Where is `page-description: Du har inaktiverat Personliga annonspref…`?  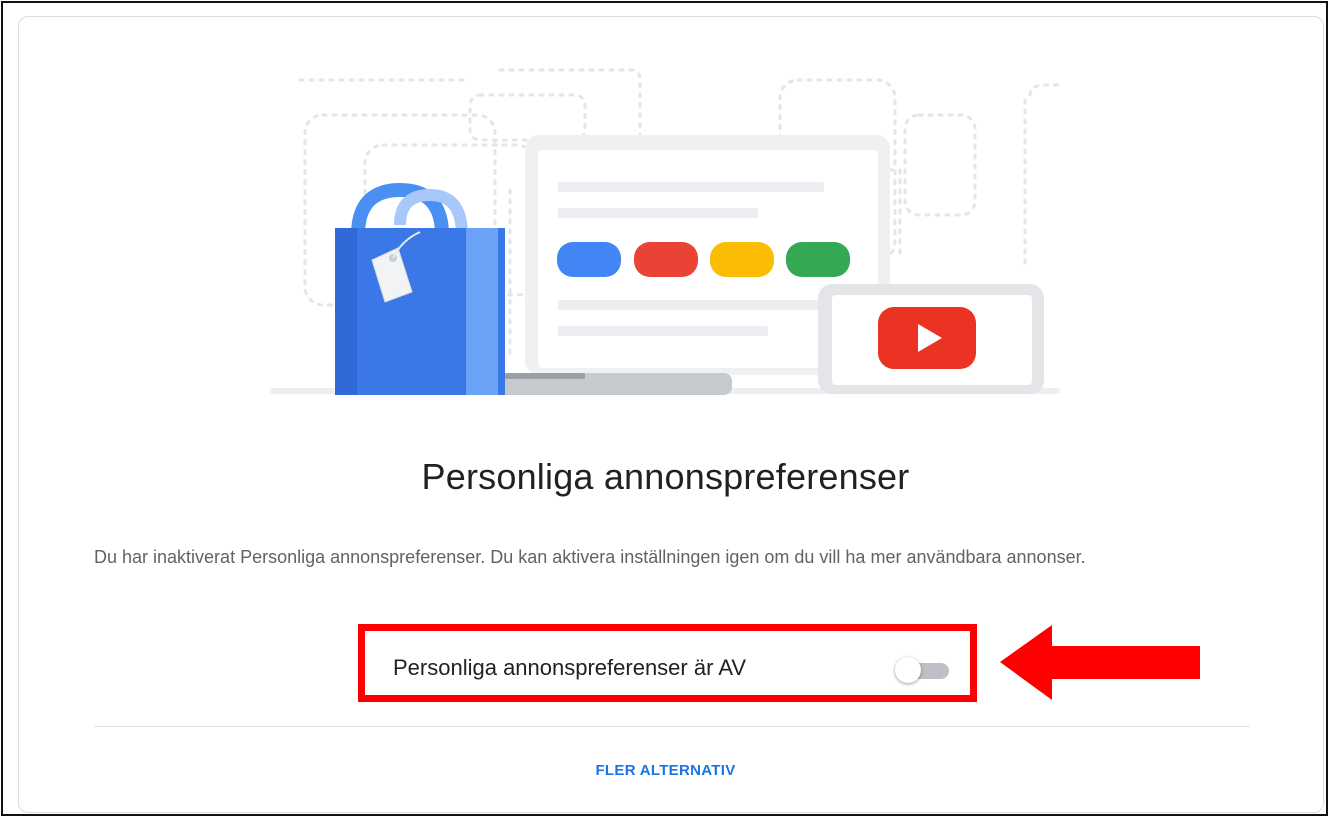
page-description: Du har inaktiverat Personliga annonspref… is located at coordinates (590, 557).